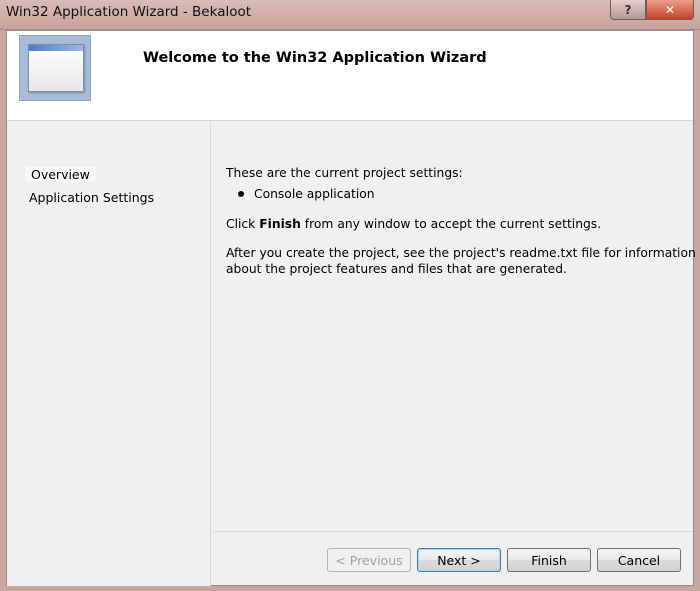  I want to click on close-icon: ✕, so click(670, 10).